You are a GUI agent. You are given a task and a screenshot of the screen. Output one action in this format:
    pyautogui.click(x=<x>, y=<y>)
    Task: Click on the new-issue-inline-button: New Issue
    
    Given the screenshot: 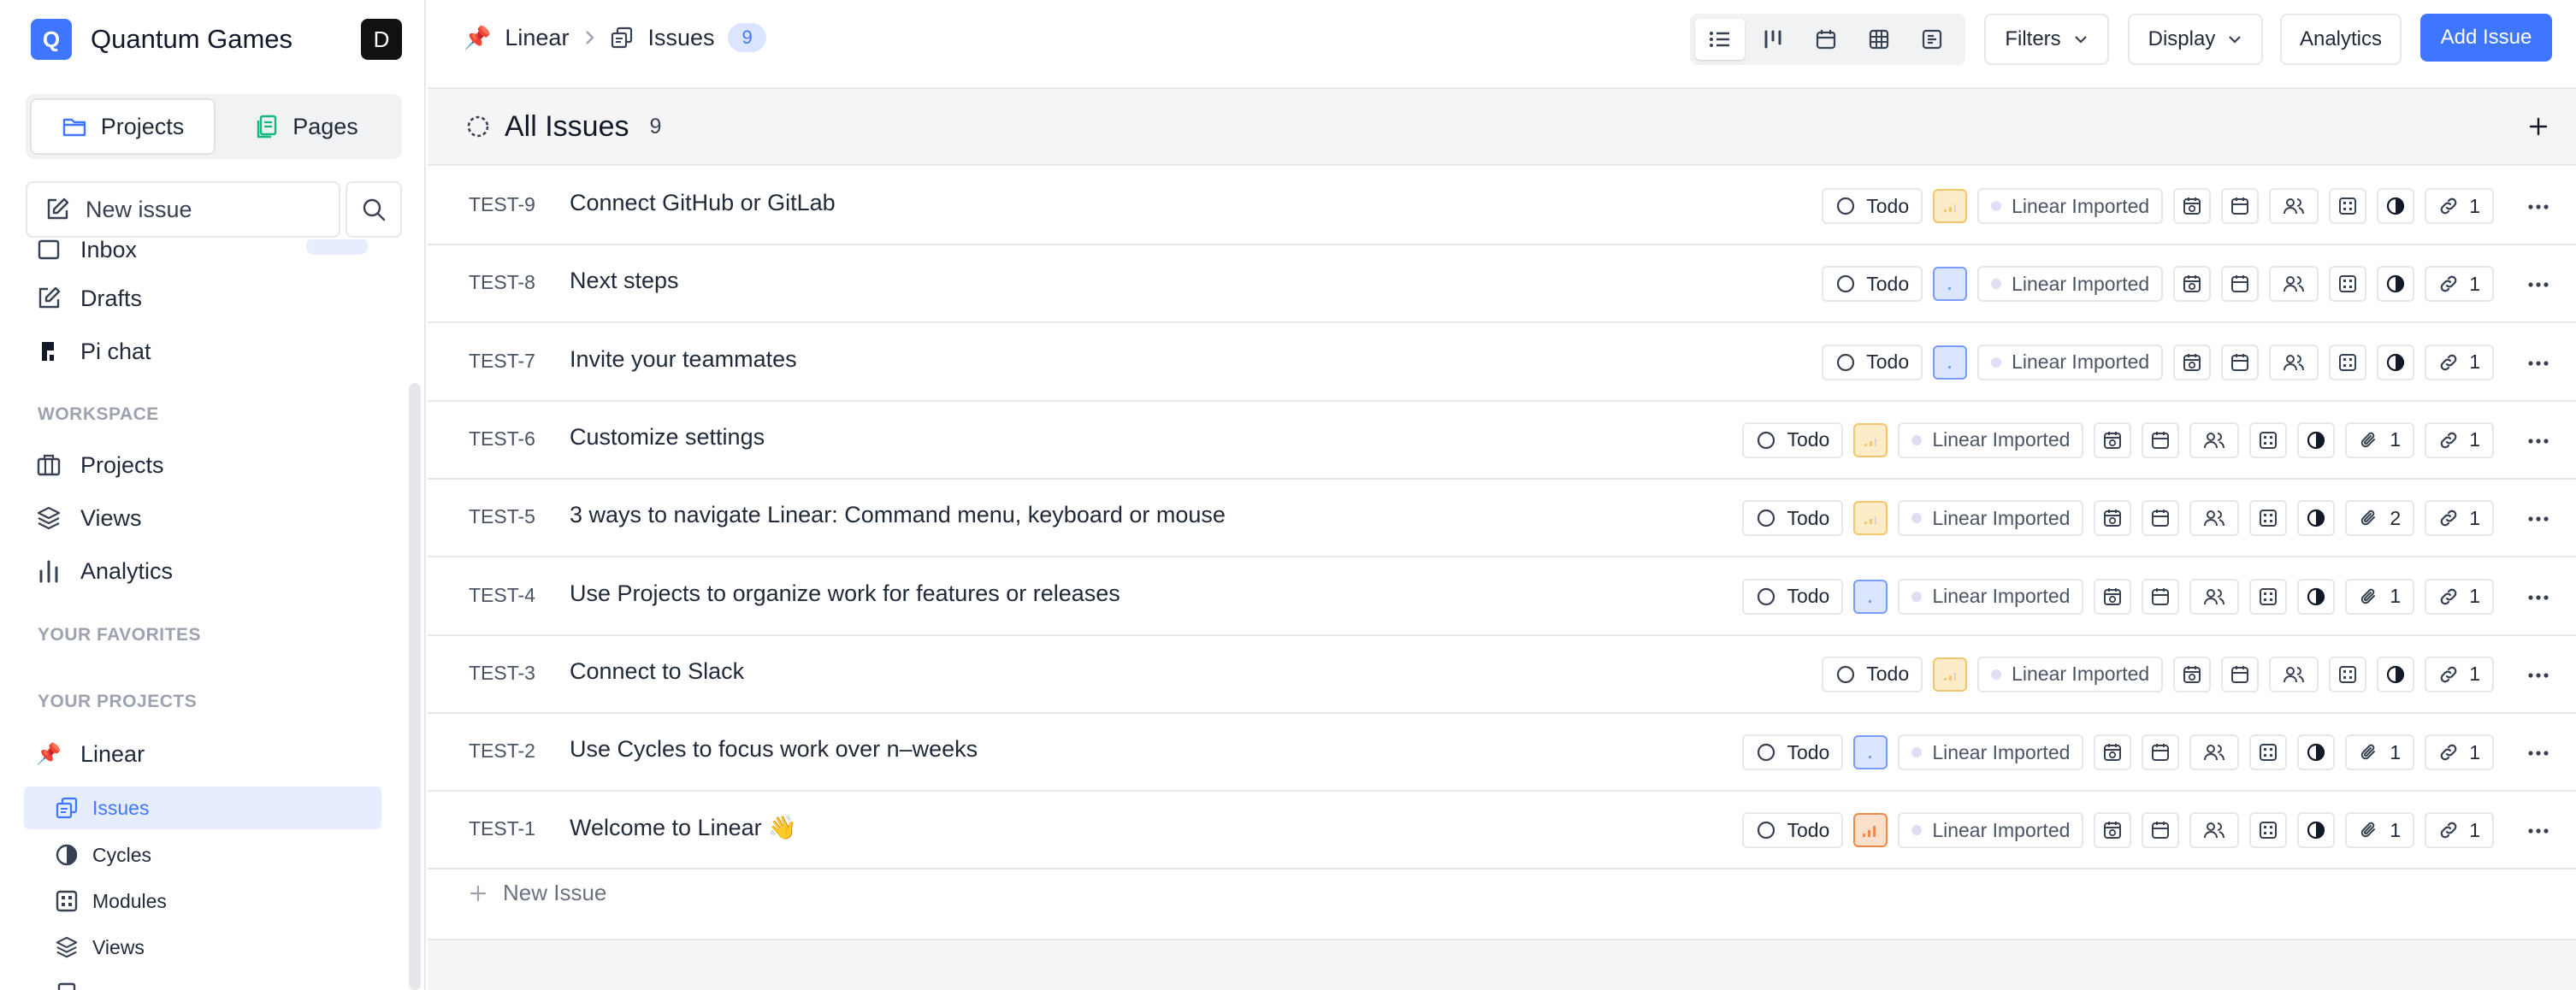 What is the action you would take?
    pyautogui.click(x=537, y=893)
    